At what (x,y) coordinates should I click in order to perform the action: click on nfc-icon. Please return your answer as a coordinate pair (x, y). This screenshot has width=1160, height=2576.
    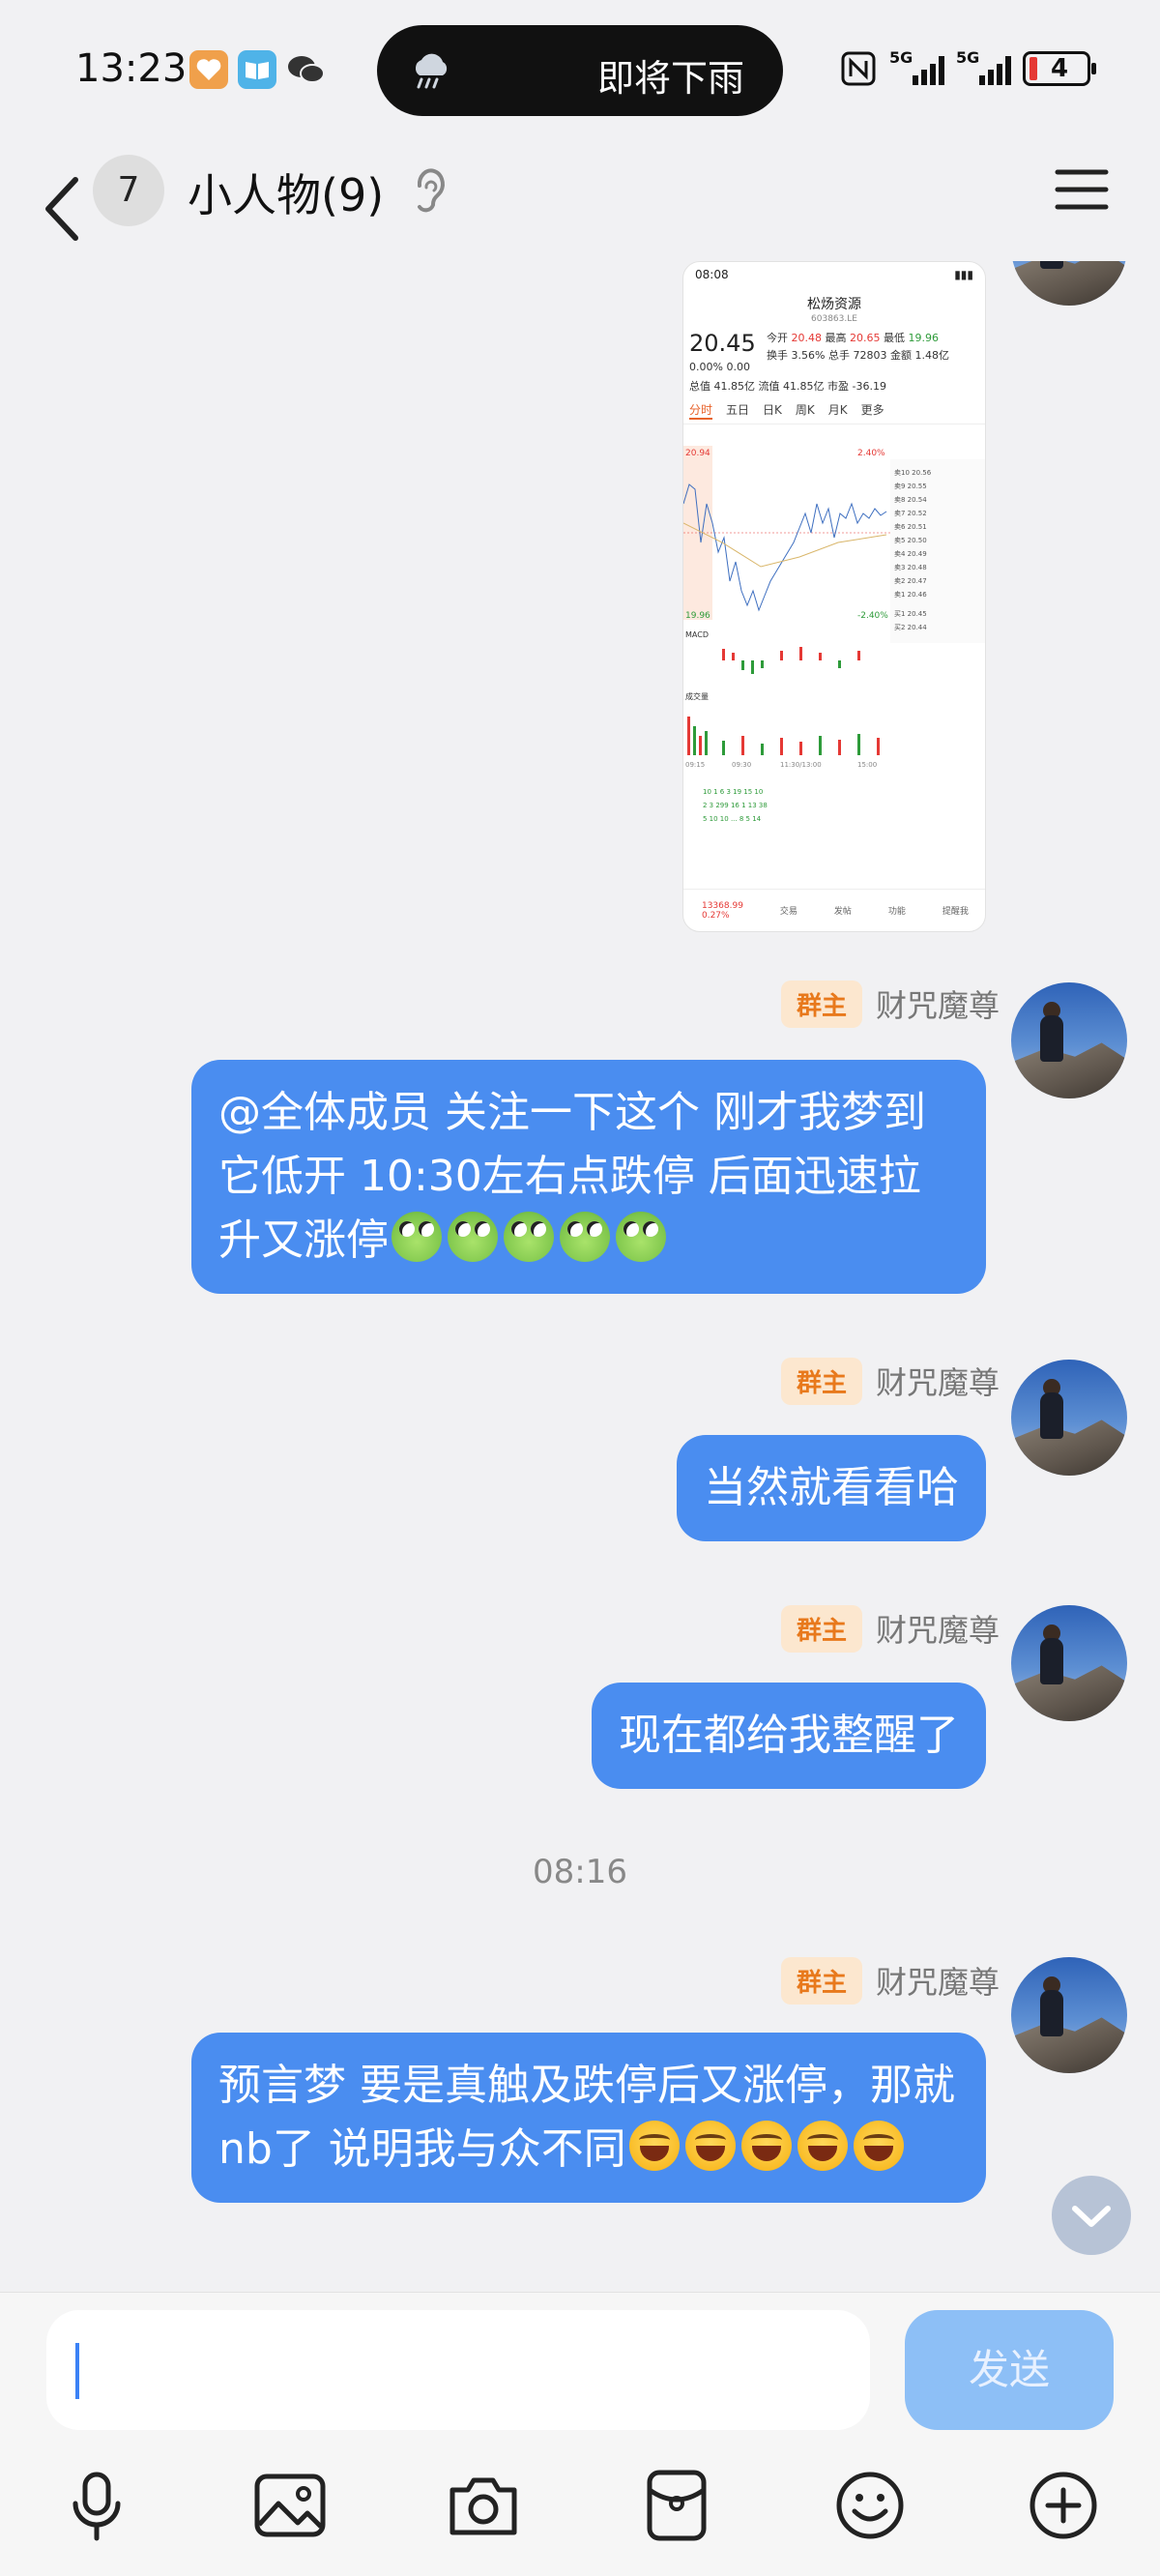
    Looking at the image, I should click on (858, 68).